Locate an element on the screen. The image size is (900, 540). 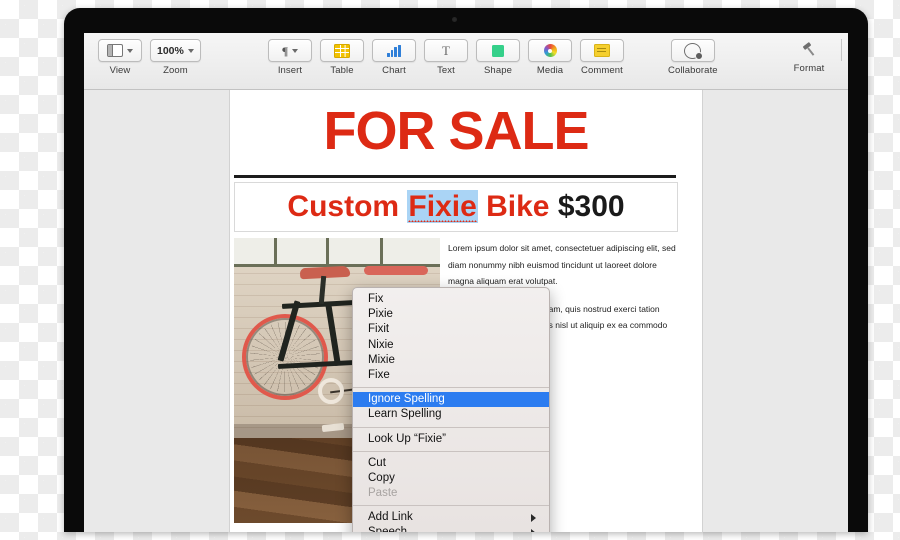
menu-item-speech: Speech is located at coordinates (451, 528).